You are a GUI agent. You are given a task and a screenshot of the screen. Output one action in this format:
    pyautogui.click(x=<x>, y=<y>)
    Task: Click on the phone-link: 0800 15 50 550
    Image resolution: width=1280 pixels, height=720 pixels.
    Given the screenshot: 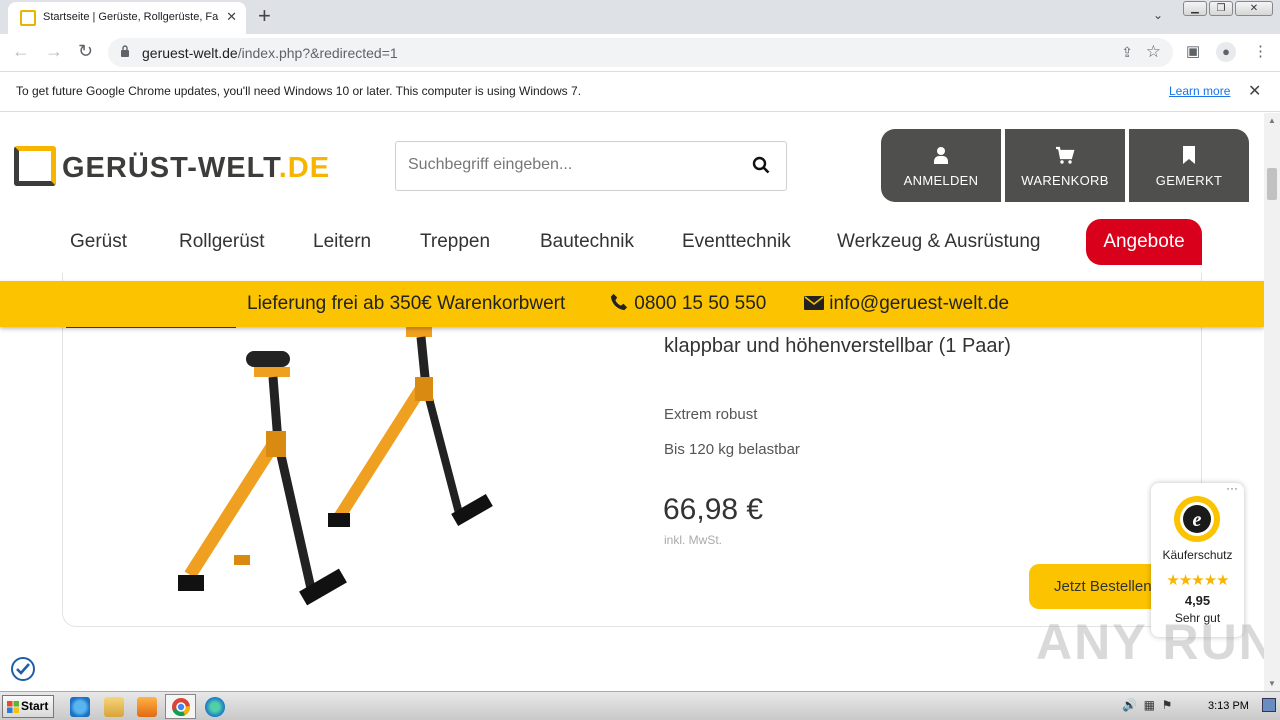 What is the action you would take?
    pyautogui.click(x=687, y=304)
    